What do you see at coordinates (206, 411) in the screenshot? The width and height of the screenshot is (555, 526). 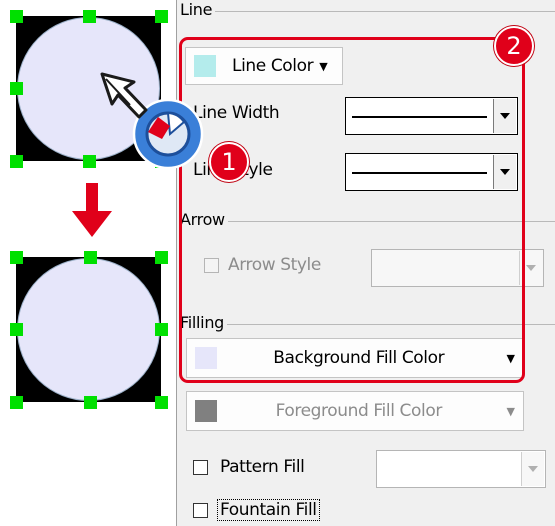 I see `foreground-fill-swatch` at bounding box center [206, 411].